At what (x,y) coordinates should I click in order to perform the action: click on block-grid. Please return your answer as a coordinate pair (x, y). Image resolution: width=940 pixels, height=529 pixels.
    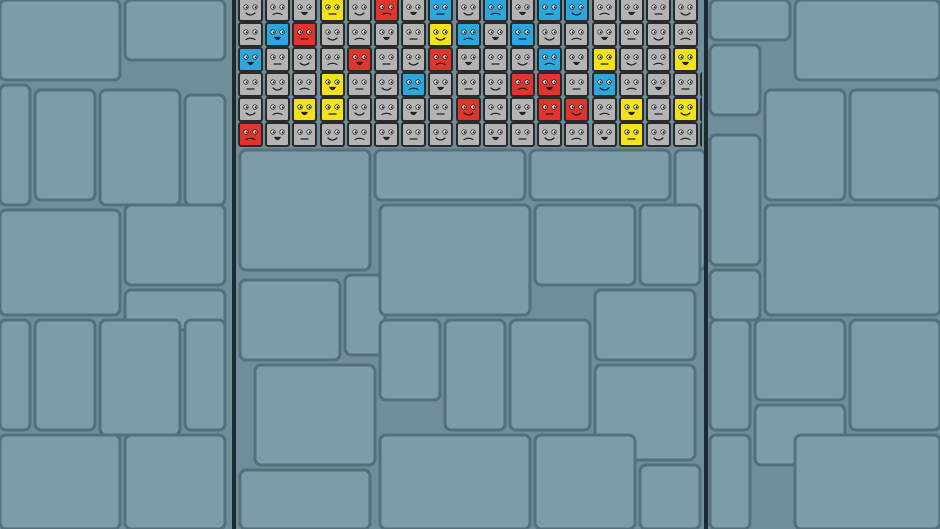
    Looking at the image, I should click on (470, 75).